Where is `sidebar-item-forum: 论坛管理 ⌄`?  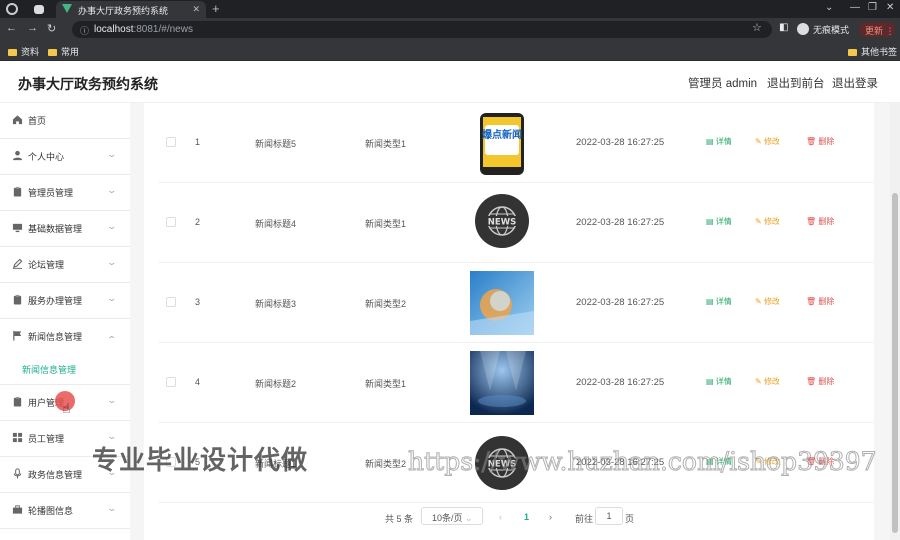 sidebar-item-forum: 论坛管理 ⌄ is located at coordinates (65, 265).